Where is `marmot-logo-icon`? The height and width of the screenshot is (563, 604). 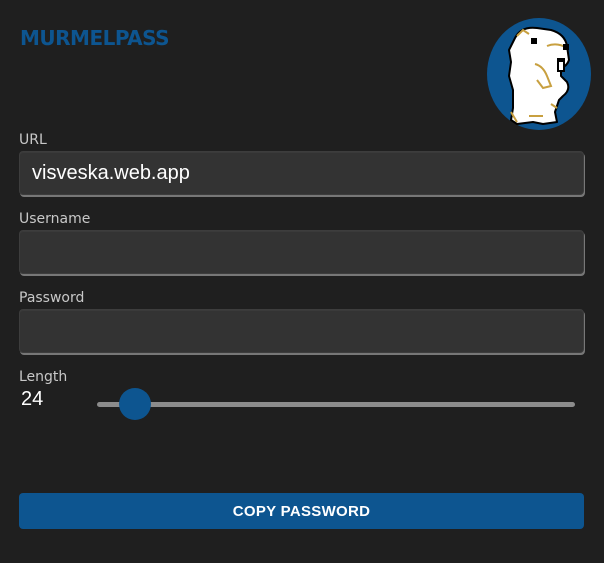
marmot-logo-icon is located at coordinates (539, 74).